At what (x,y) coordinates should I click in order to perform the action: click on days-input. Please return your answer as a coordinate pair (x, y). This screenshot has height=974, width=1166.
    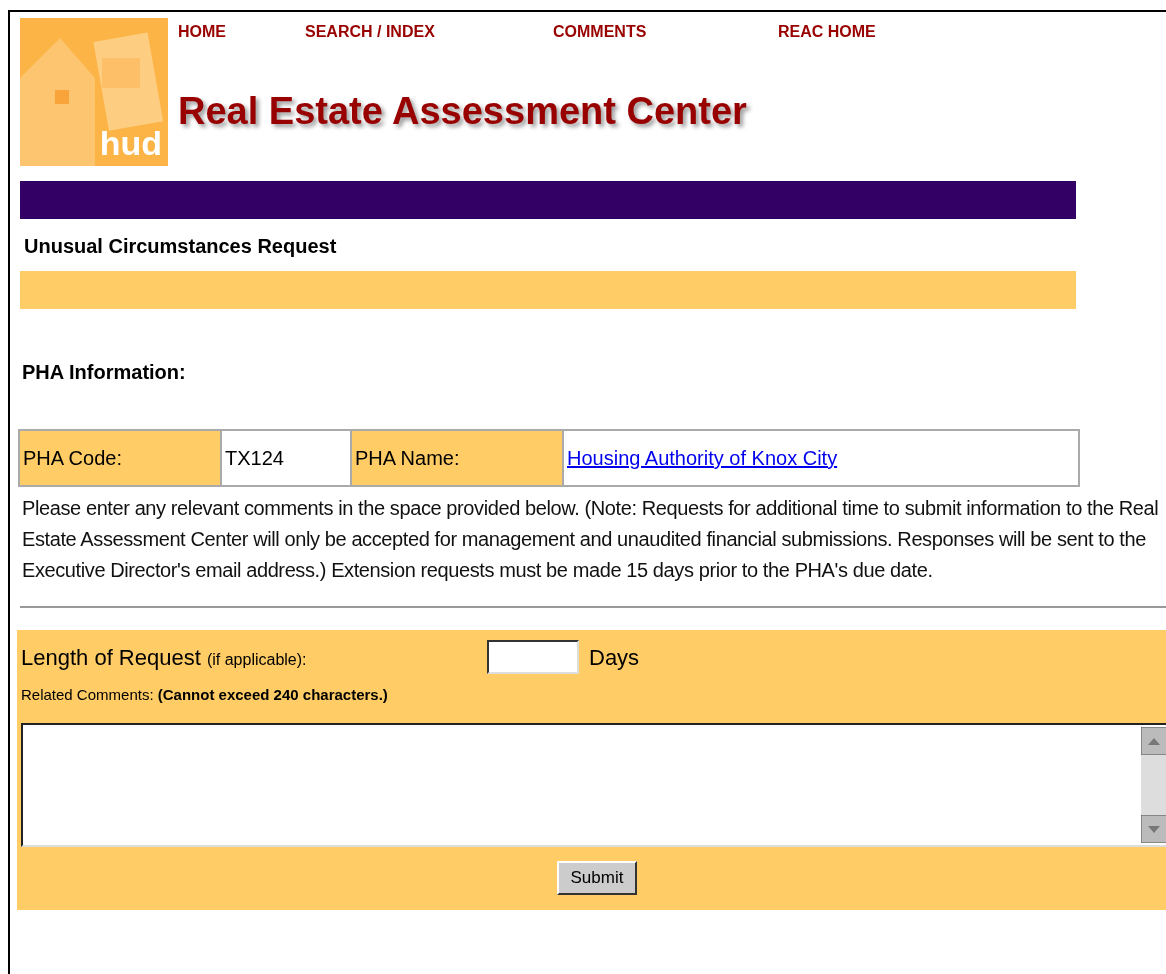
    Looking at the image, I should click on (533, 657).